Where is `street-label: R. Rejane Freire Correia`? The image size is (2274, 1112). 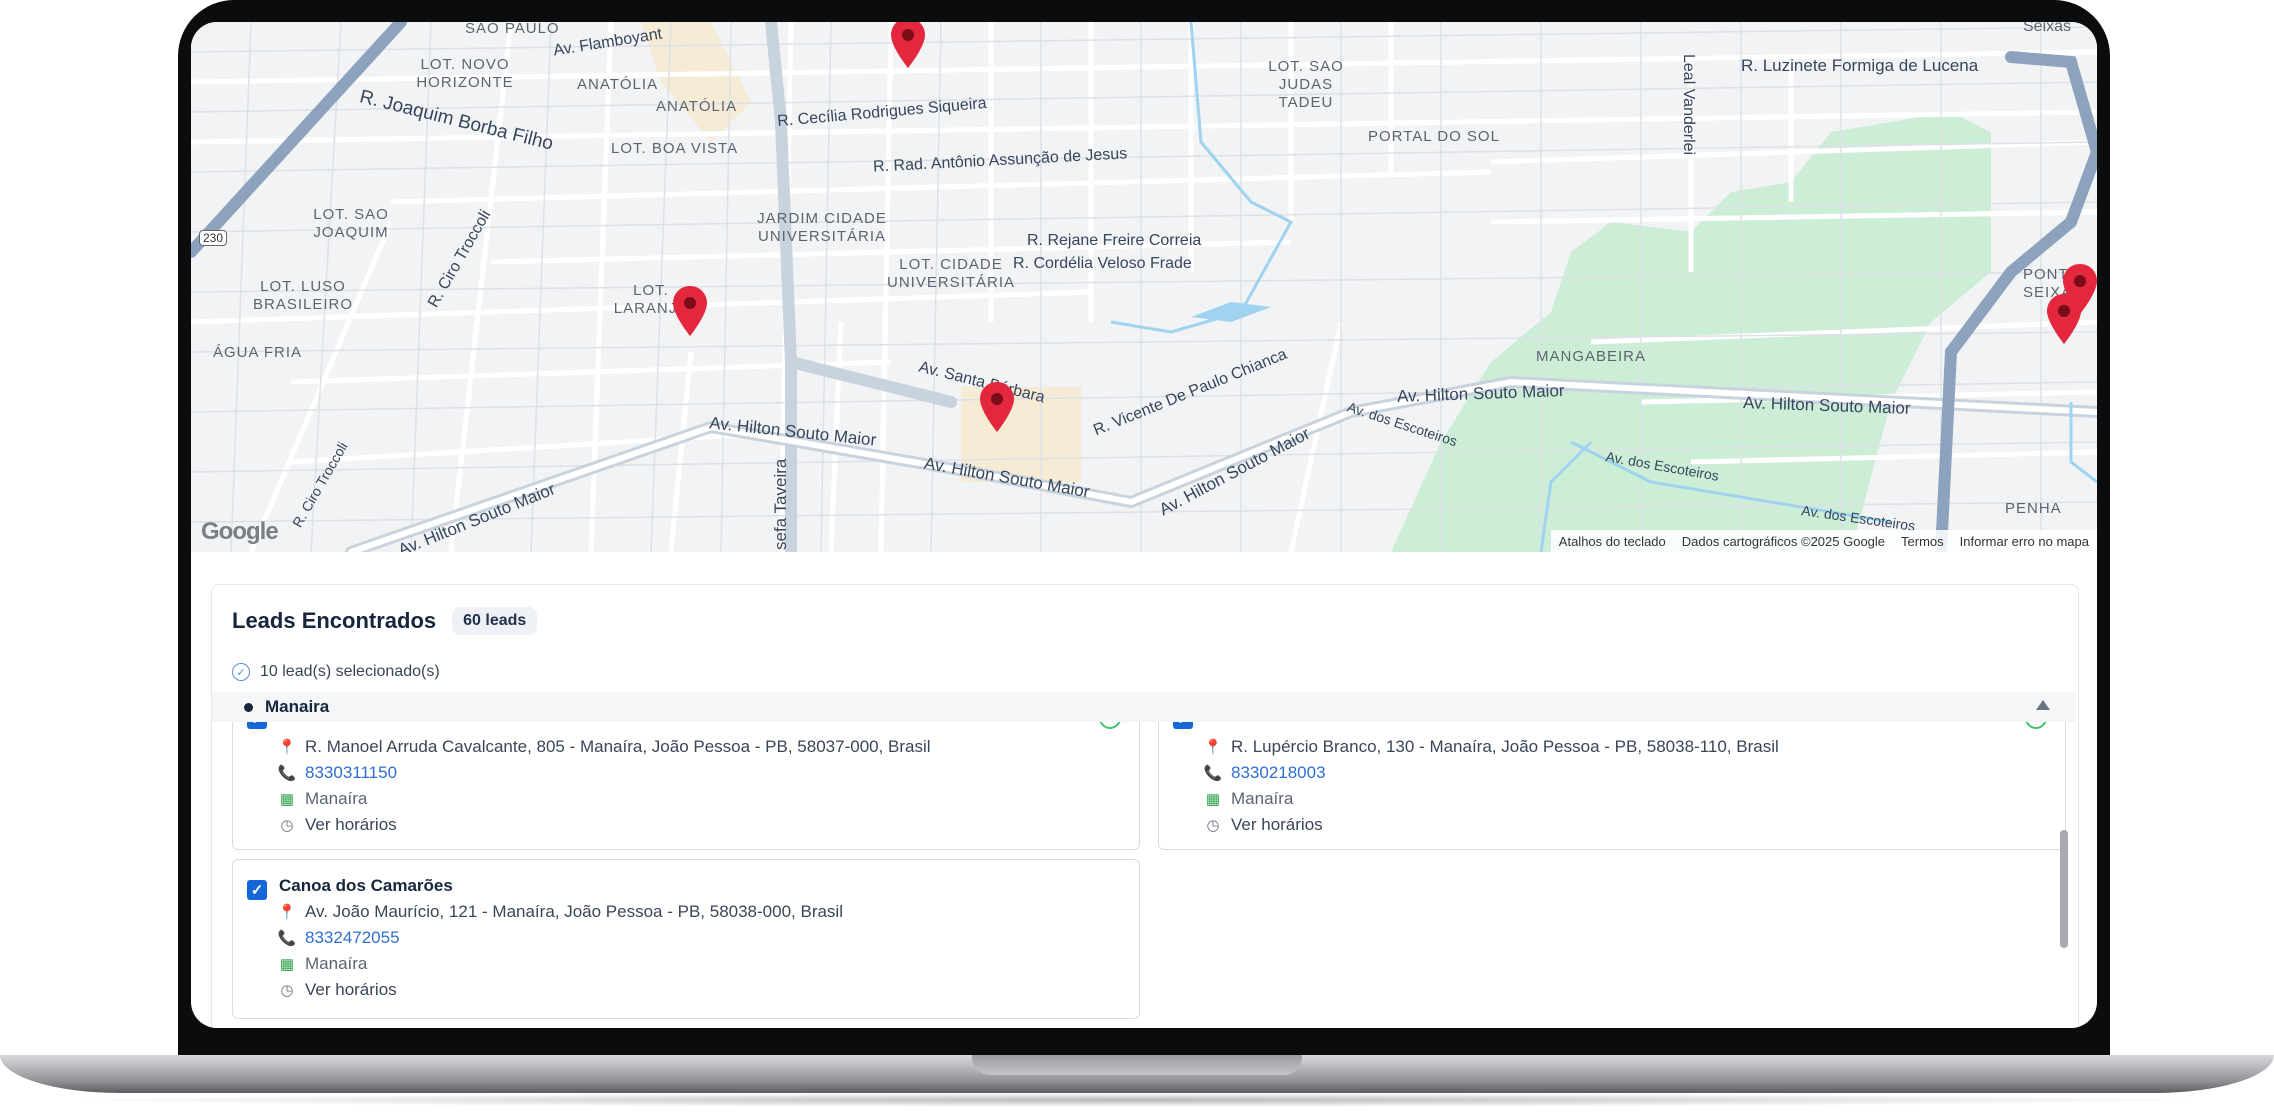 street-label: R. Rejane Freire Correia is located at coordinates (1114, 240).